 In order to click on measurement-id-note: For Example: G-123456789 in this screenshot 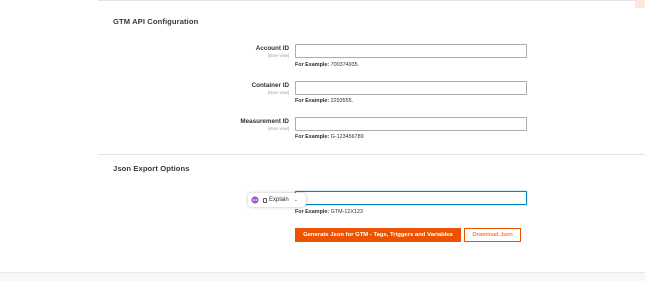, I will do `click(329, 137)`.